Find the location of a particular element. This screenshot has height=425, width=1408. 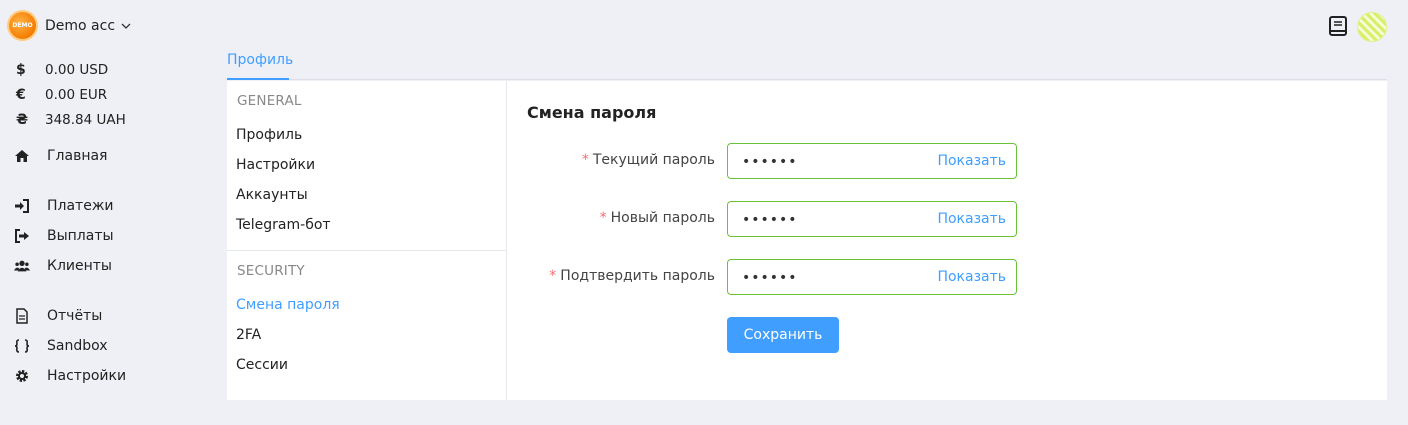

new-password-input is located at coordinates (837, 220).